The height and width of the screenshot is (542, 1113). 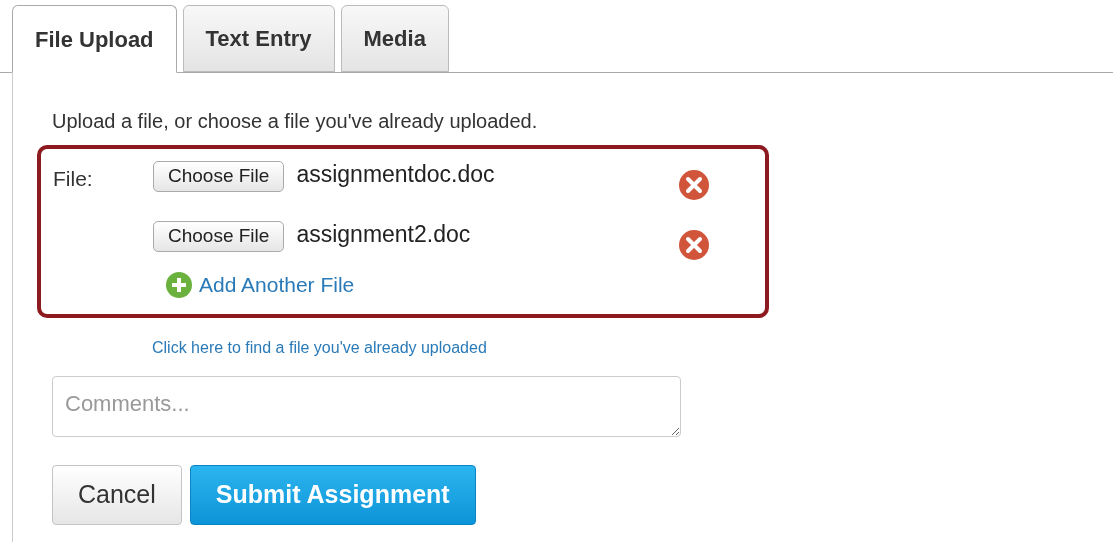 What do you see at coordinates (73, 179) in the screenshot?
I see `file-label: File:` at bounding box center [73, 179].